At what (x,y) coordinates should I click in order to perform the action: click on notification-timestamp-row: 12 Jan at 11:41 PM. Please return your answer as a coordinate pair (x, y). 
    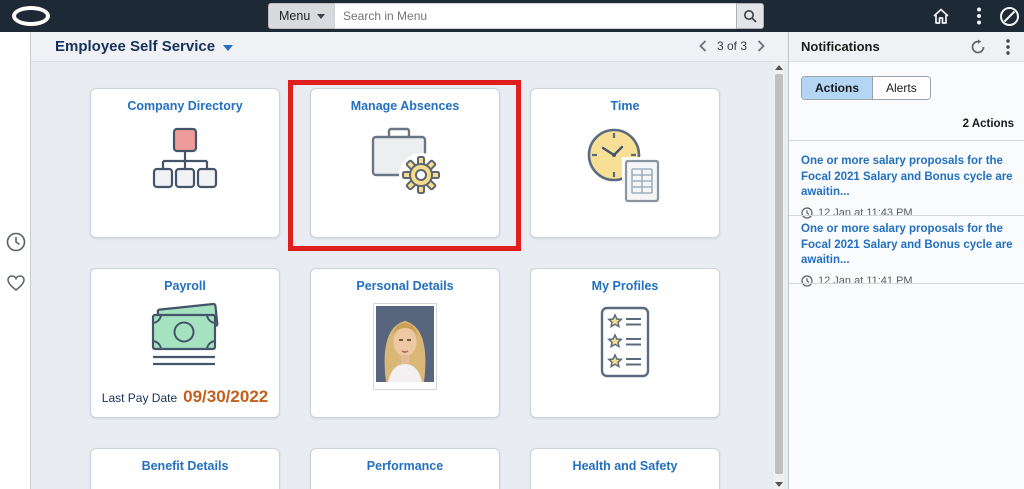
    Looking at the image, I should click on (907, 281).